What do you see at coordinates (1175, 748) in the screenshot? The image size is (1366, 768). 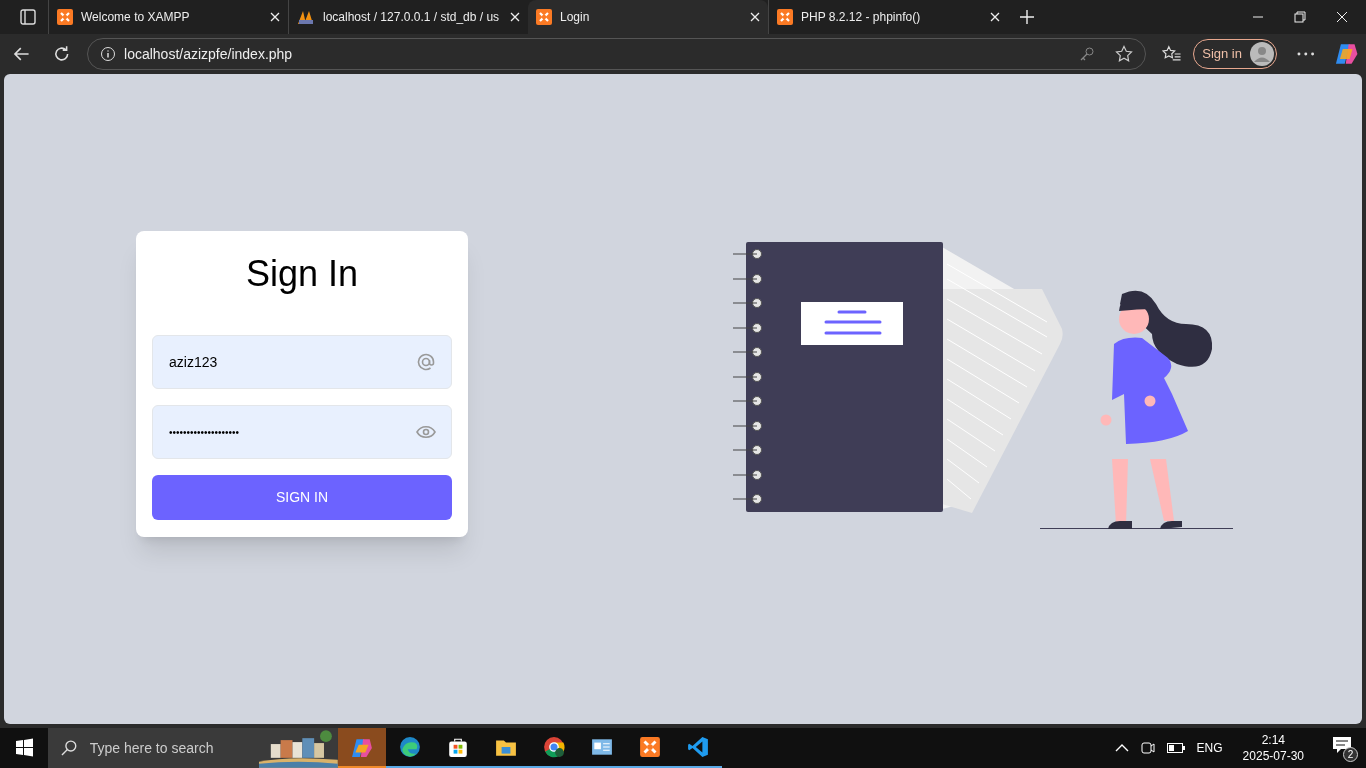 I see `battery-icon` at bounding box center [1175, 748].